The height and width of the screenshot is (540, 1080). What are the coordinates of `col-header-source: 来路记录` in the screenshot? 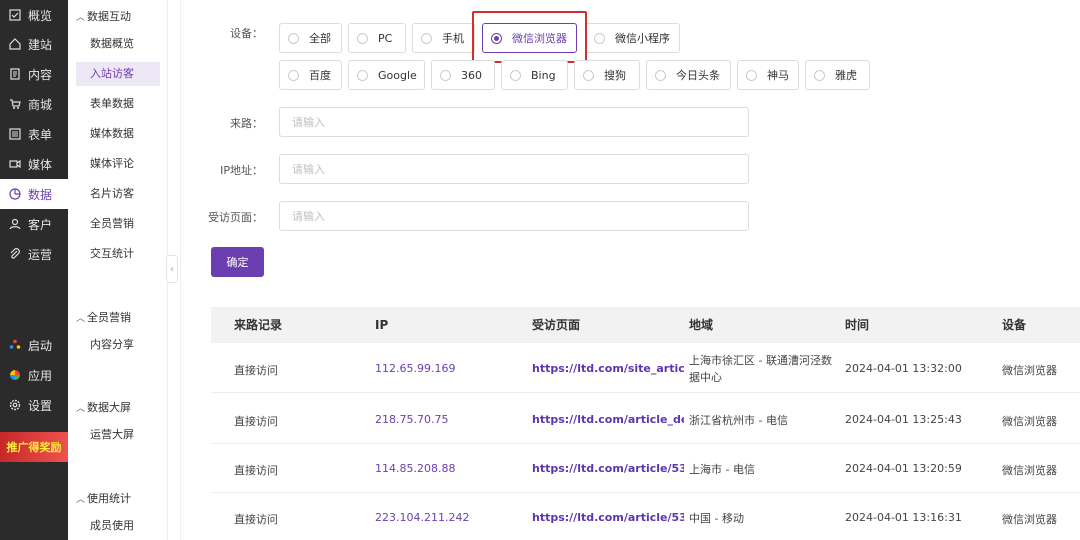 It's located at (258, 325).